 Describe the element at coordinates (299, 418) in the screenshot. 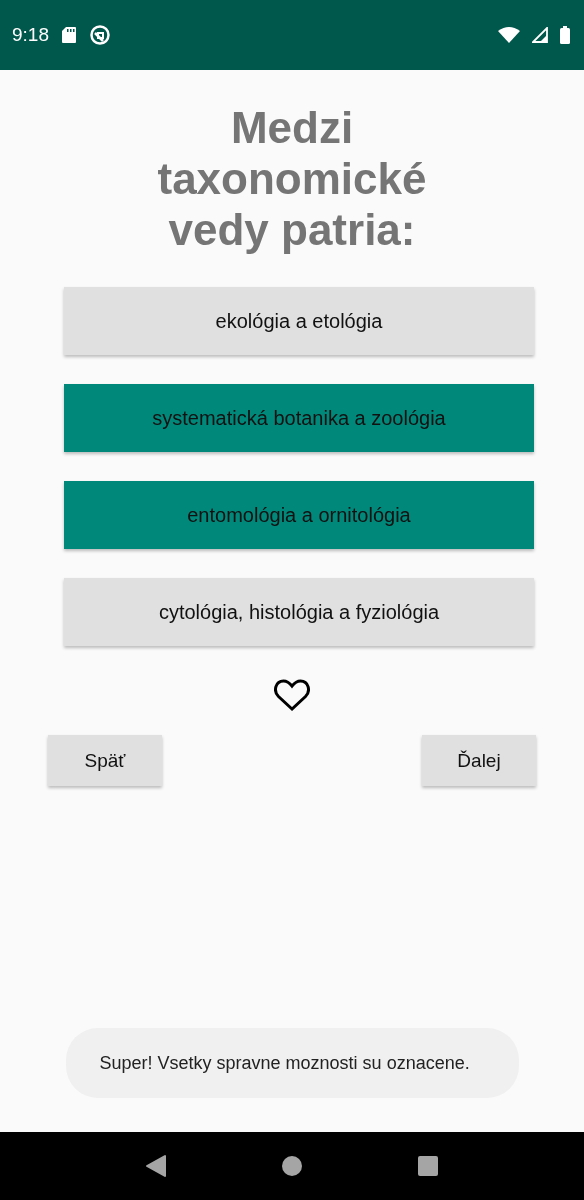

I see `answer-option: systematická botanika a zoológia` at that location.